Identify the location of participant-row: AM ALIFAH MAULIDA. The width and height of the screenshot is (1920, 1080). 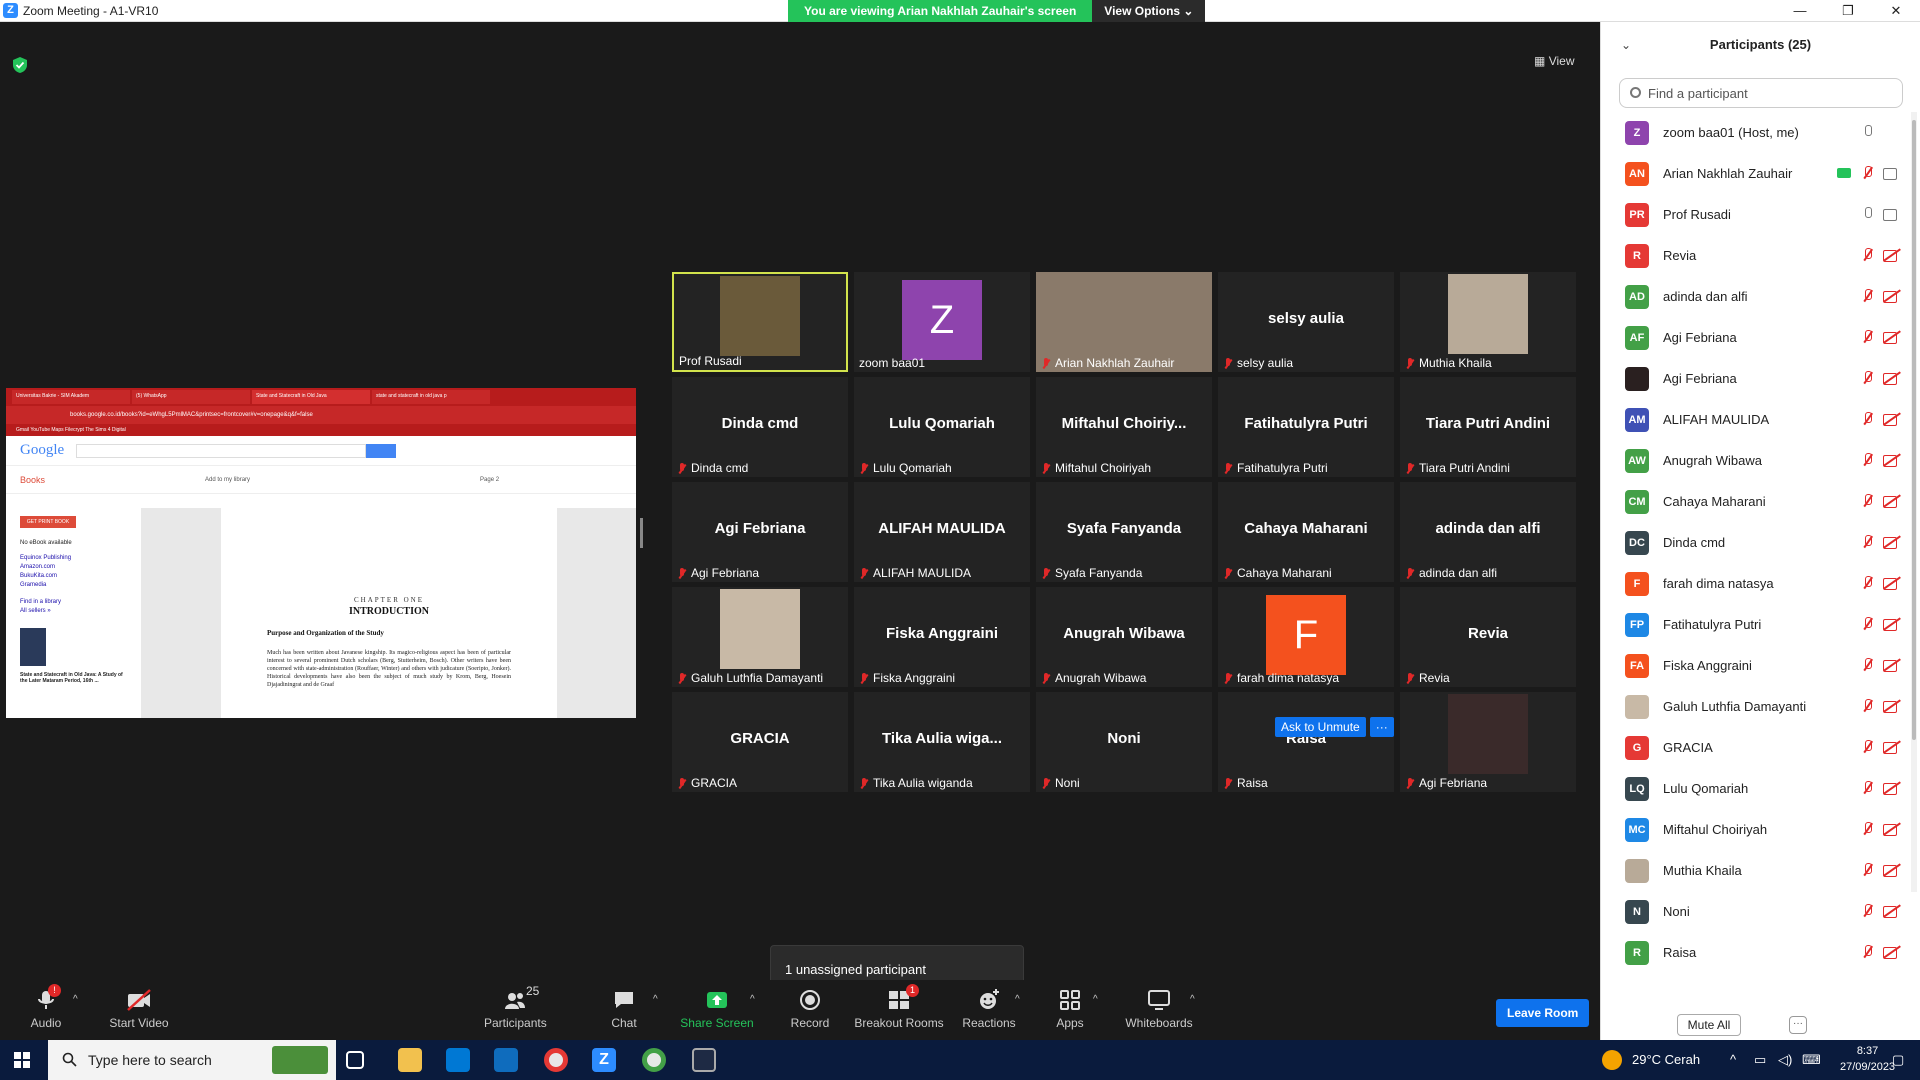
(1756, 419).